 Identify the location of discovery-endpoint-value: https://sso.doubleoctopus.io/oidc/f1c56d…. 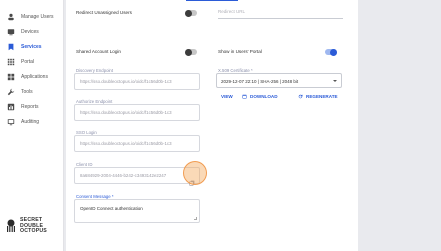
(126, 81).